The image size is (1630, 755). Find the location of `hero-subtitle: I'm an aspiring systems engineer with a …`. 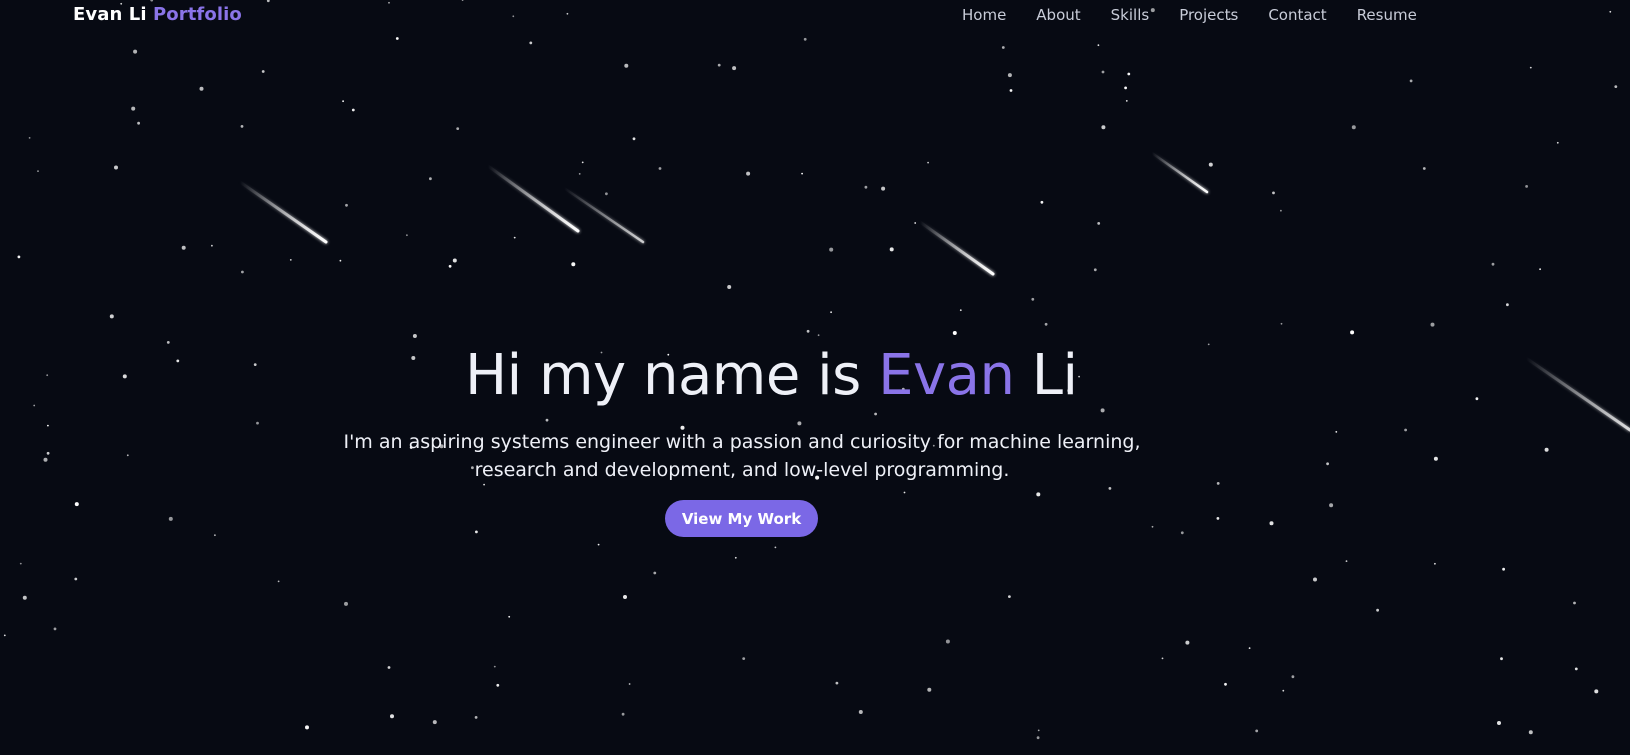

hero-subtitle: I'm an aspiring systems engineer with a … is located at coordinates (742, 456).